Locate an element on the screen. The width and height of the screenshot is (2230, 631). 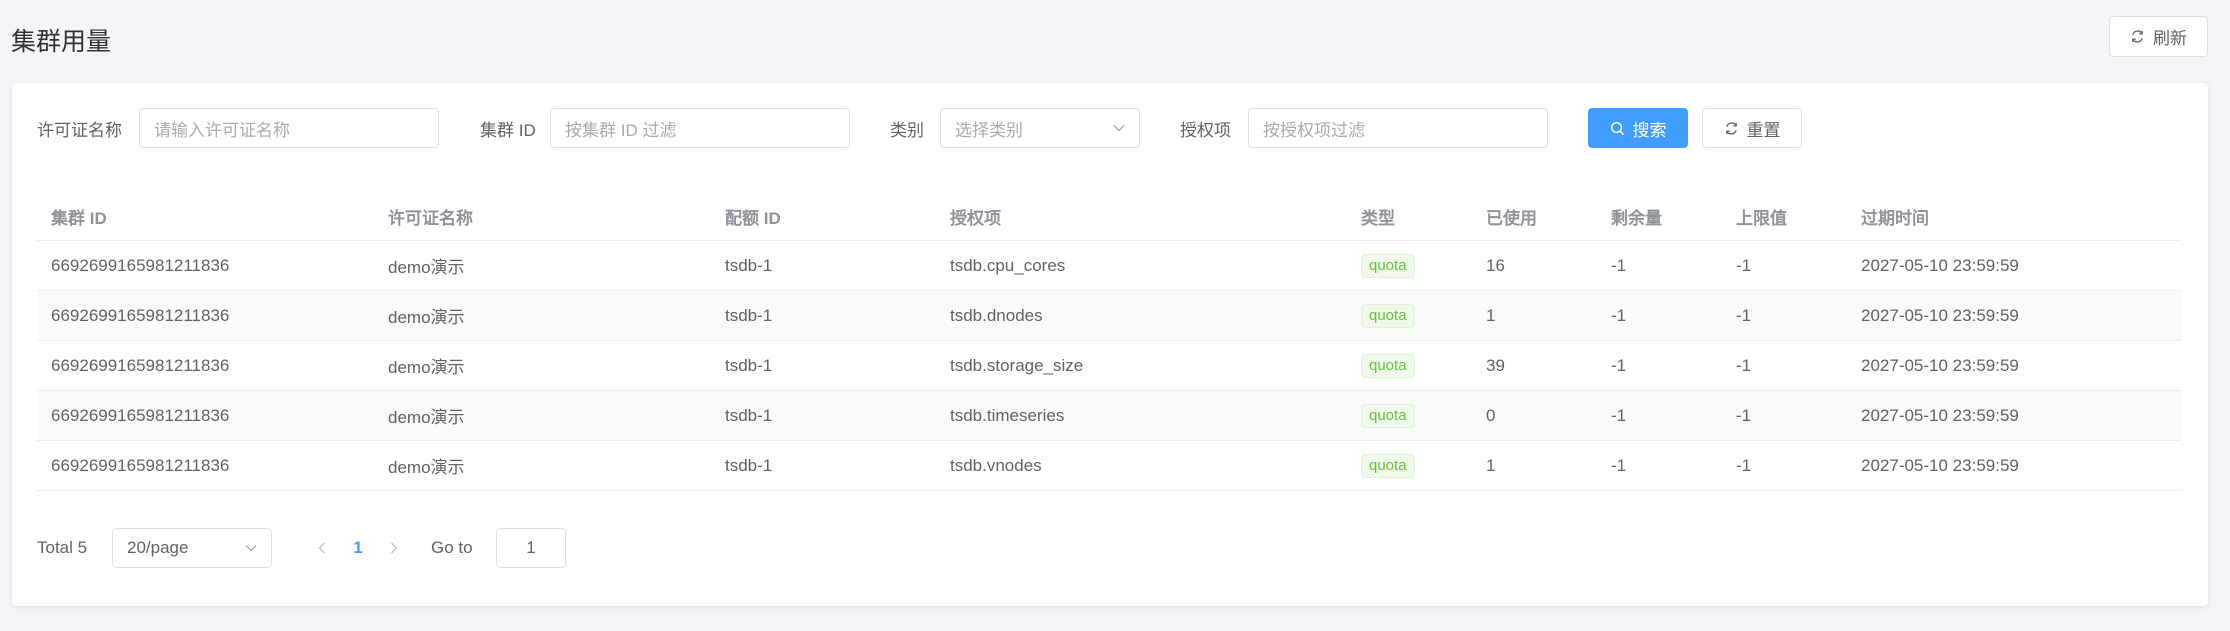
column-header: 配额 ID is located at coordinates (753, 218).